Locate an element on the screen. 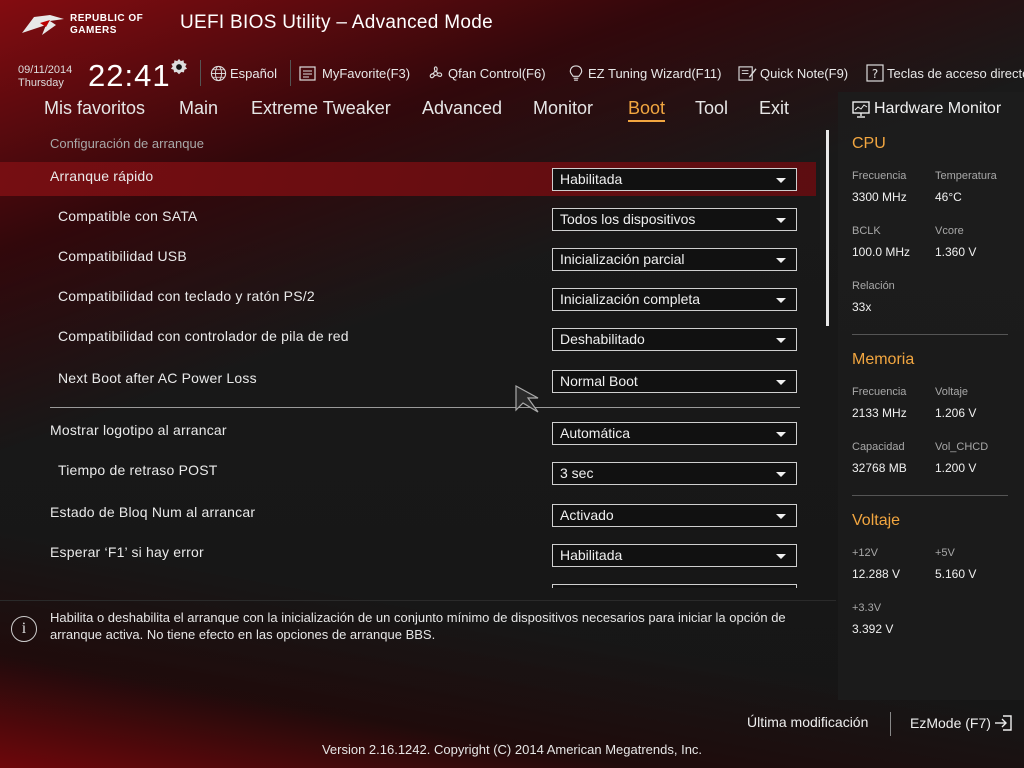  clock: 22:41 is located at coordinates (129, 75).